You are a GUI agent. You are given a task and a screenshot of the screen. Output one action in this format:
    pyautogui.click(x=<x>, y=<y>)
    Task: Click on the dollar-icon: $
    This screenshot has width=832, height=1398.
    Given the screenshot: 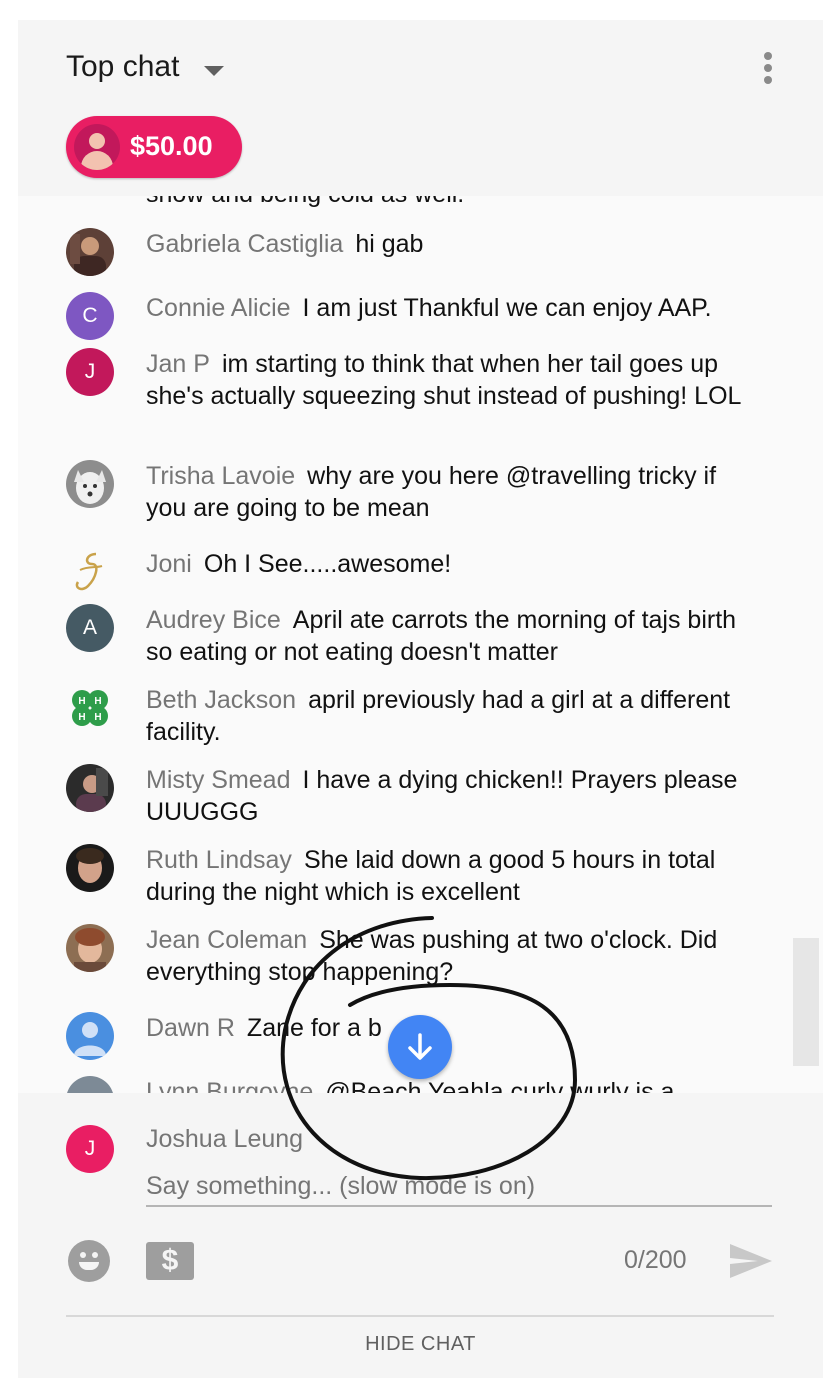 What is the action you would take?
    pyautogui.click(x=170, y=1261)
    